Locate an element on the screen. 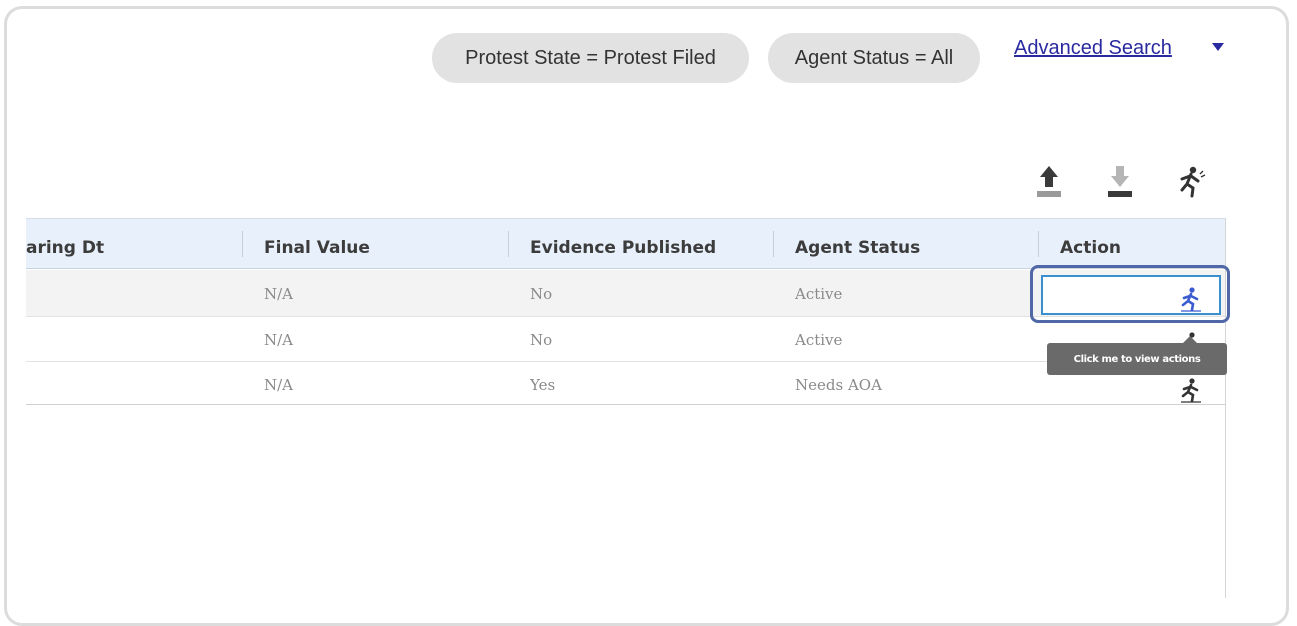  action-tooltip: Click me to view actions is located at coordinates (1137, 359).